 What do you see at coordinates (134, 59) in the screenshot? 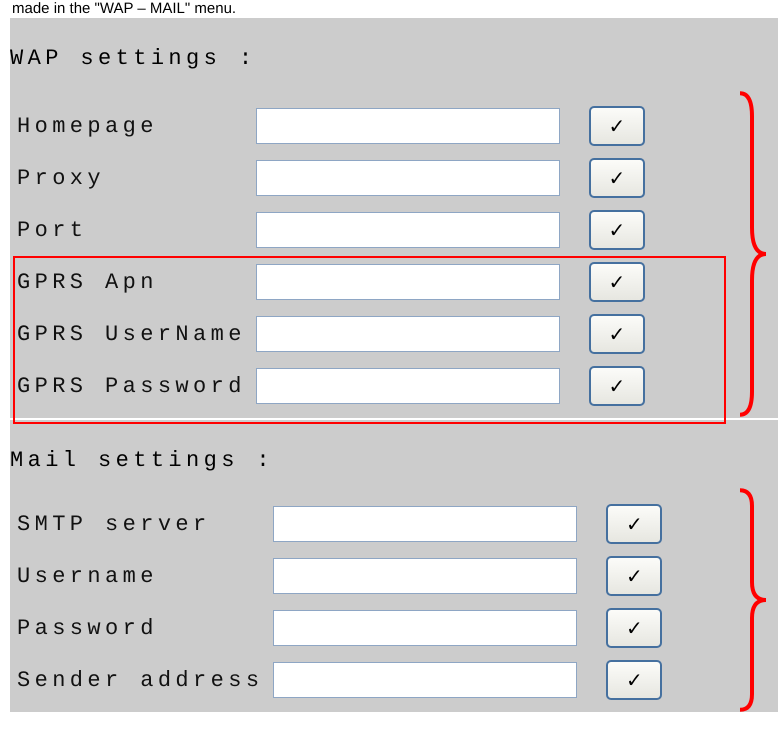
I see `section-title: WAP settings :` at bounding box center [134, 59].